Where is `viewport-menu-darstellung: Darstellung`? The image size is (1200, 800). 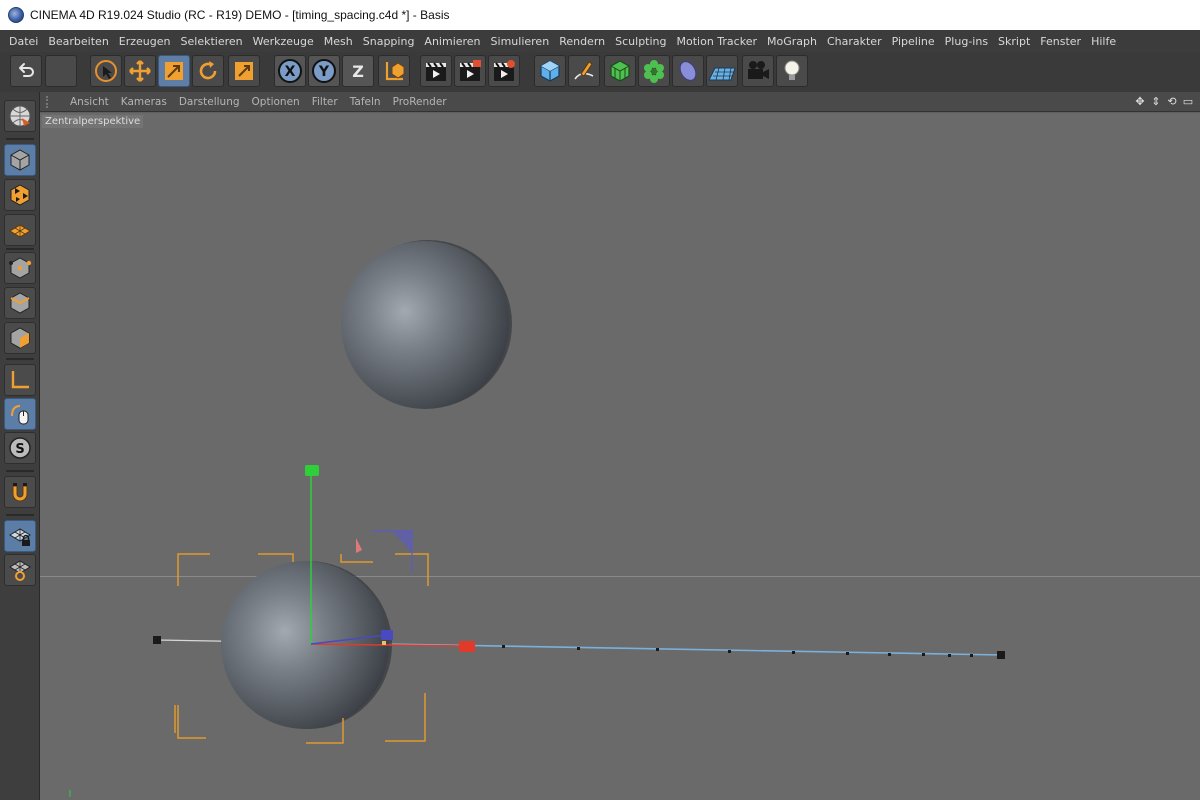
viewport-menu-darstellung: Darstellung is located at coordinates (209, 102).